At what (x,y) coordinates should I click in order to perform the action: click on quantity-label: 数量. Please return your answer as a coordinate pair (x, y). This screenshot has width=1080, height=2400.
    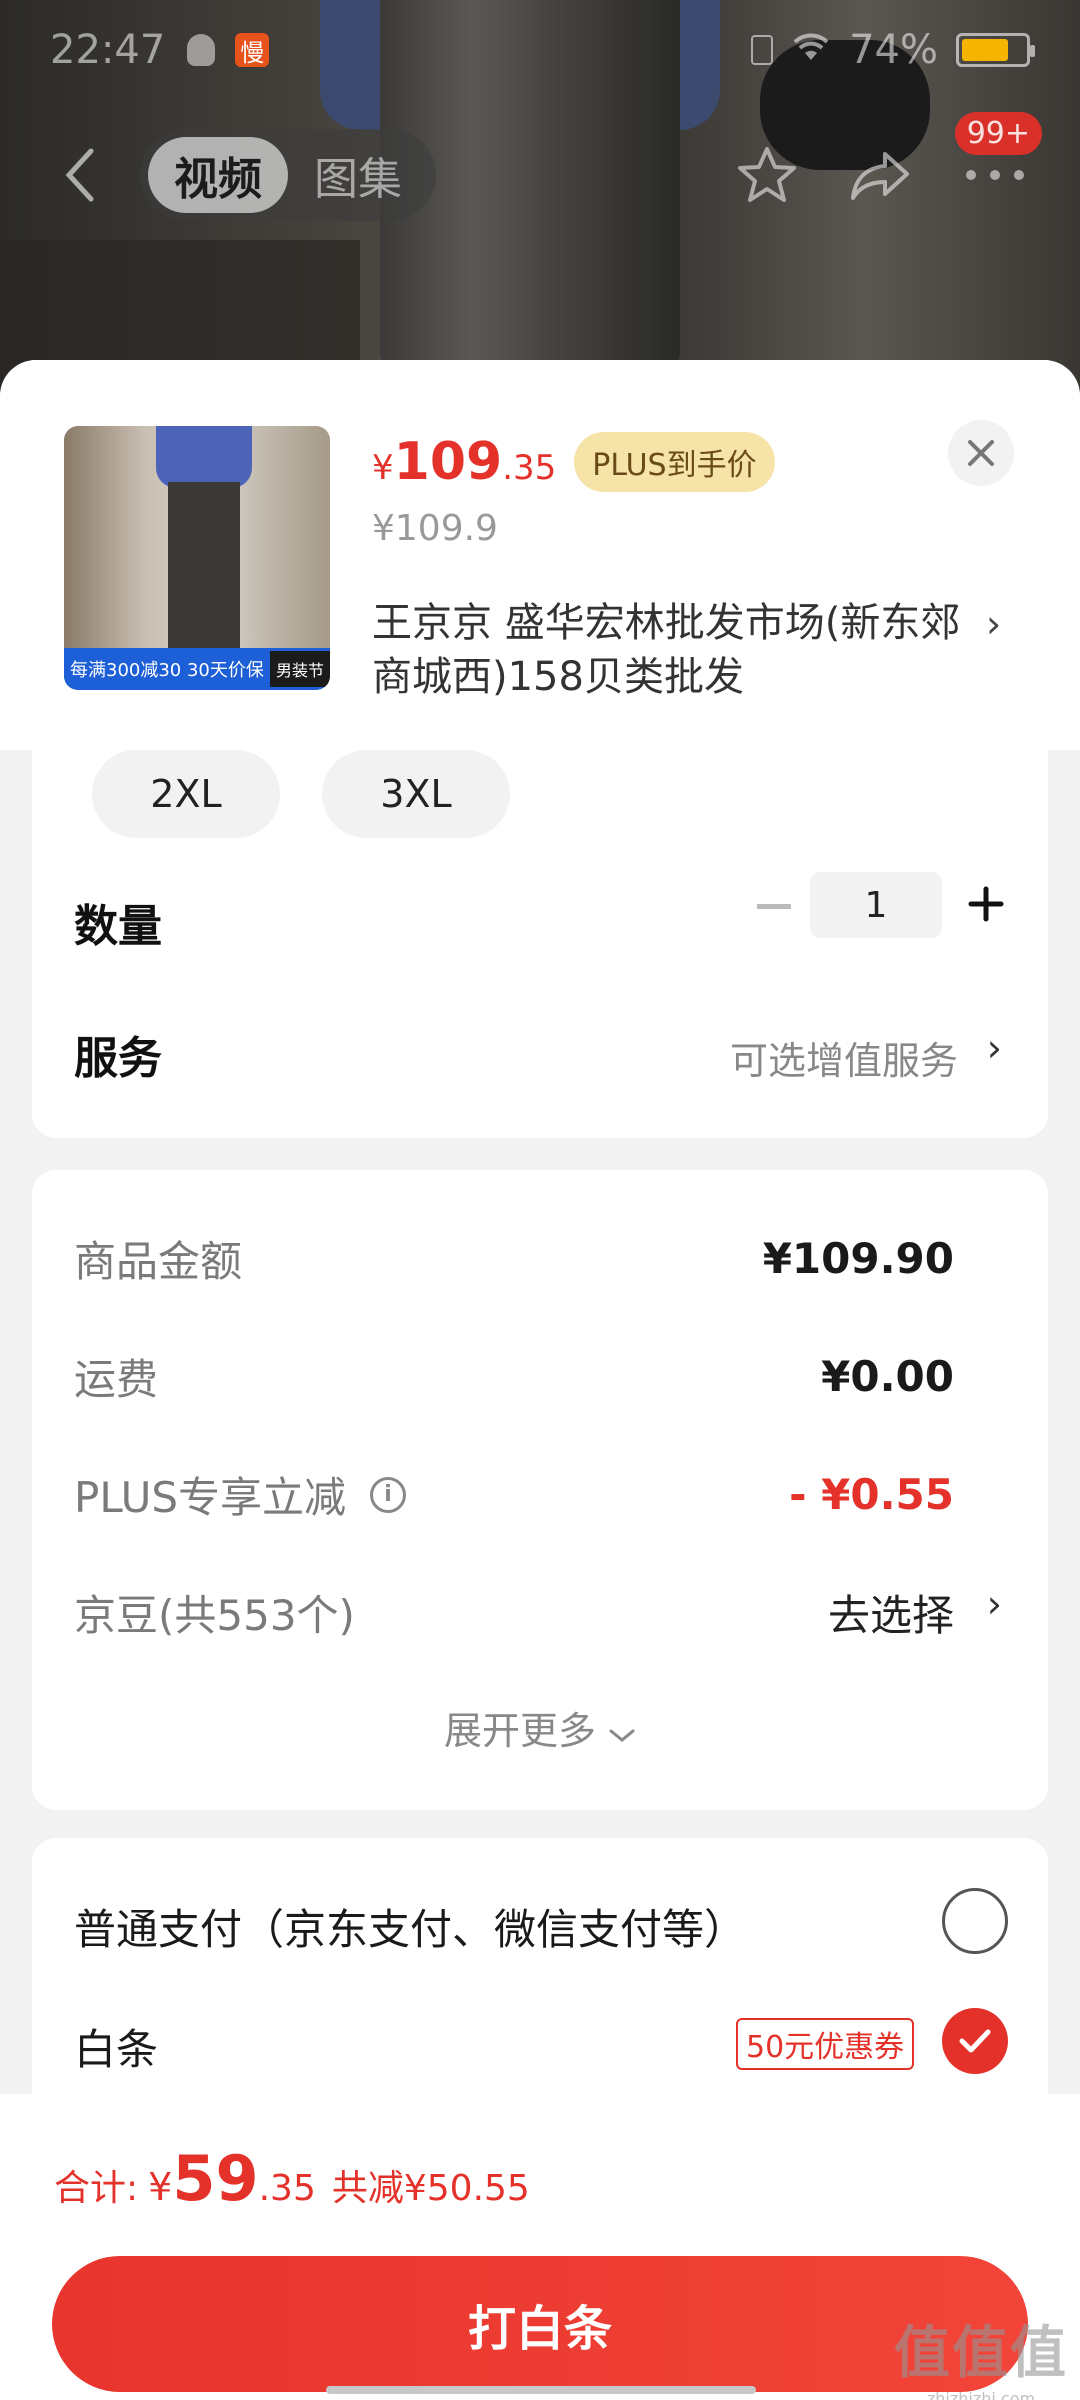
    Looking at the image, I should click on (118, 926).